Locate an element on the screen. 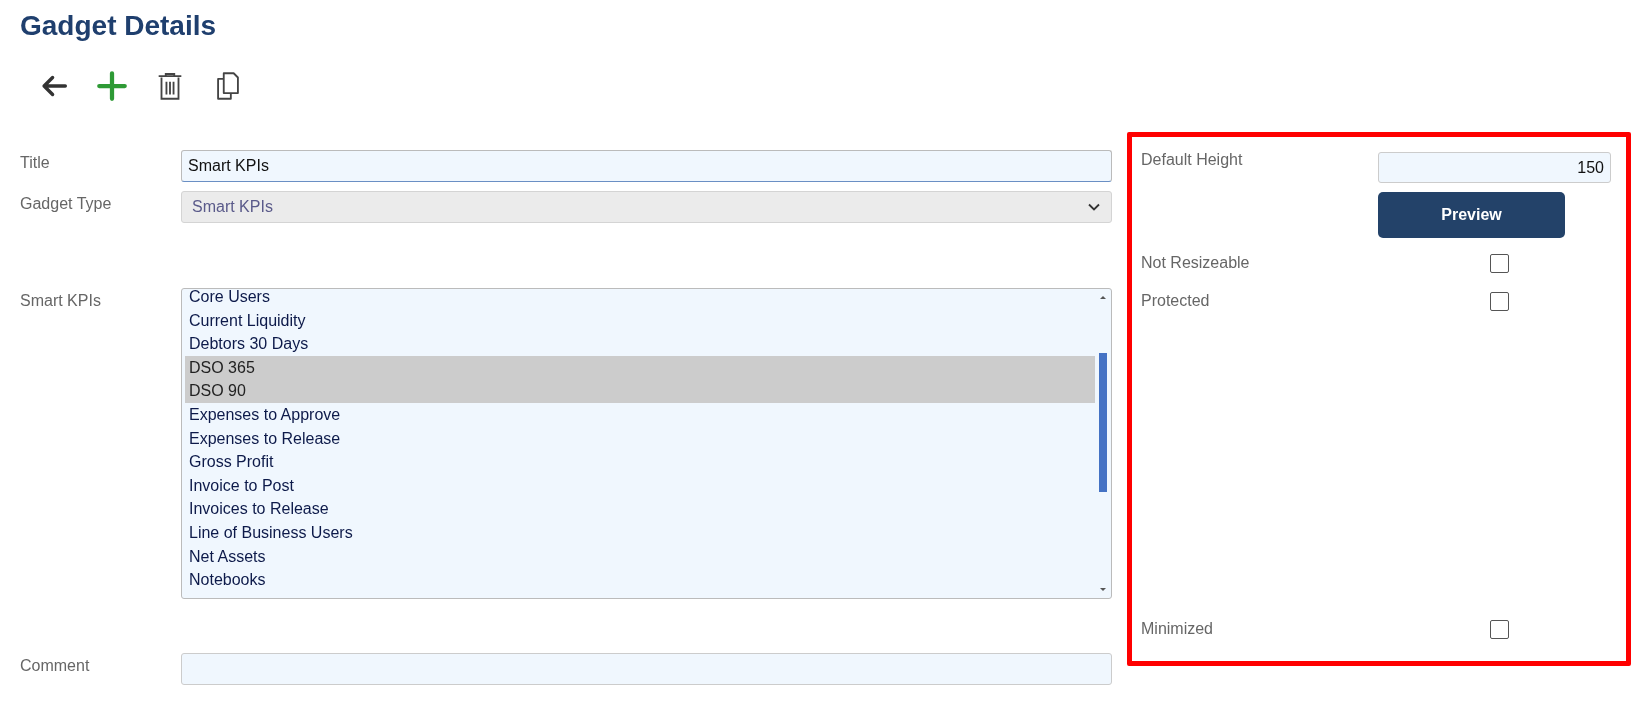 The height and width of the screenshot is (707, 1649). list-option: DSO 90 is located at coordinates (640, 391).